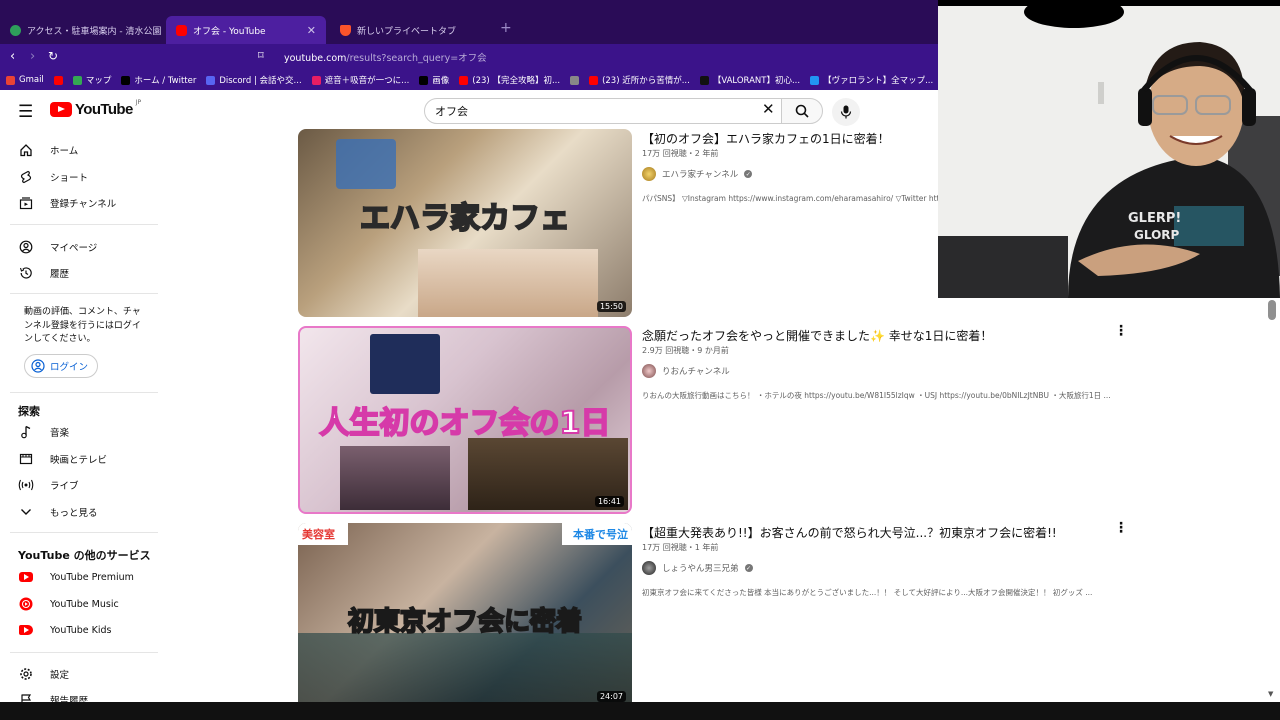 The width and height of the screenshot is (1280, 720). What do you see at coordinates (53, 177) in the screenshot?
I see `sidebar-item-shorts: ショート` at bounding box center [53, 177].